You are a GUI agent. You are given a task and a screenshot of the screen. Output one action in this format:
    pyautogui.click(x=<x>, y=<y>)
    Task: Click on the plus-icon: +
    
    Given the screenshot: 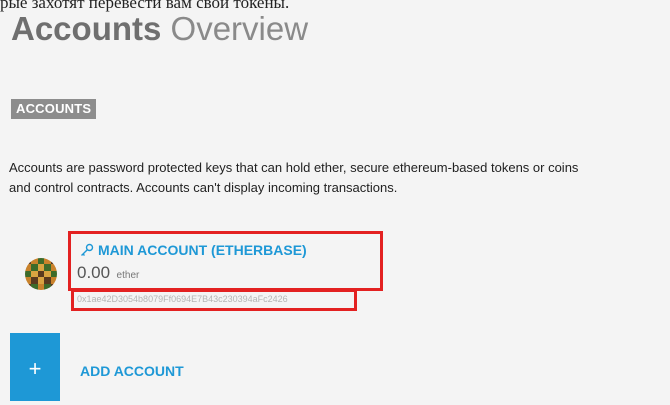 What is the action you would take?
    pyautogui.click(x=35, y=368)
    